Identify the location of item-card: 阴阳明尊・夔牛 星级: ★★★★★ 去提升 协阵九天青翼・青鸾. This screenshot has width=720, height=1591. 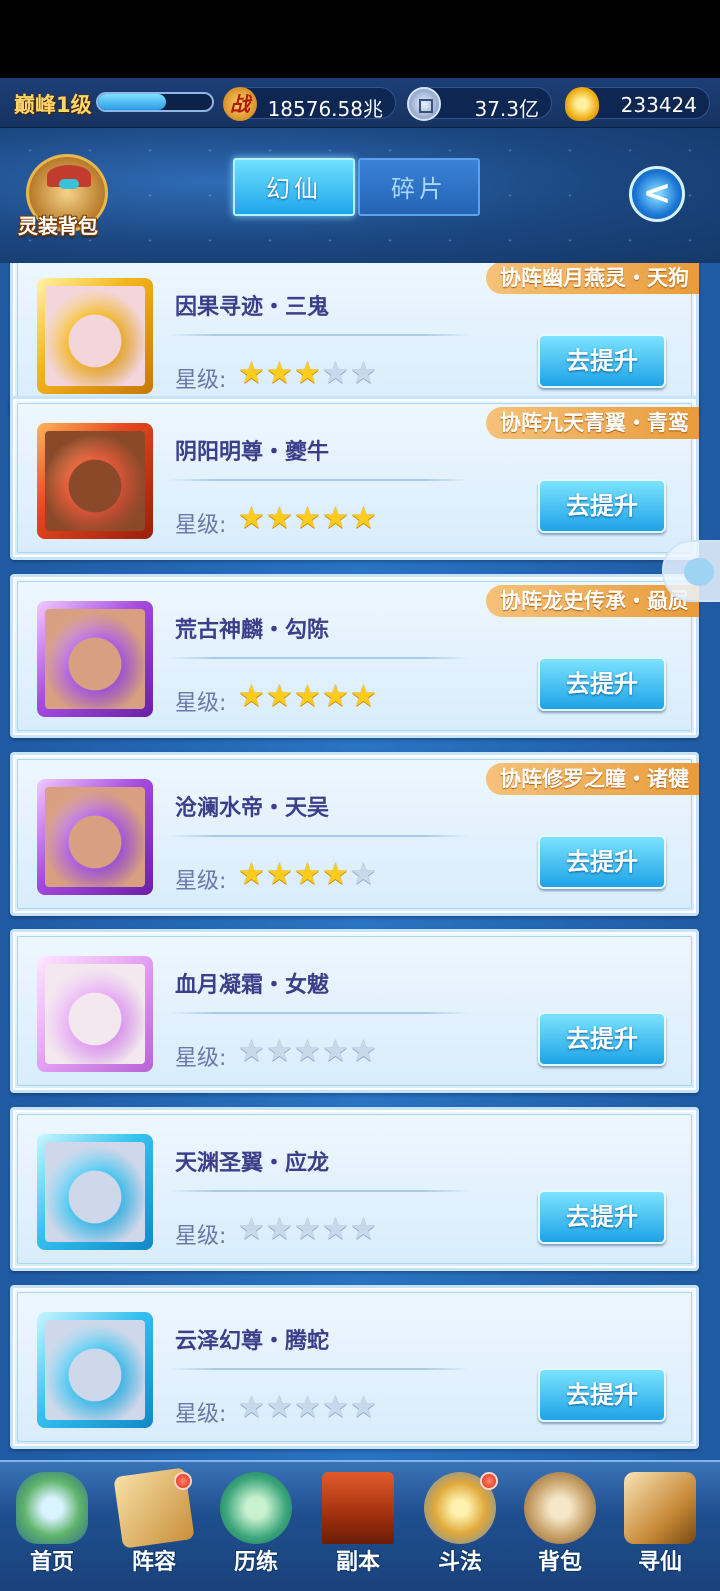
(354, 478).